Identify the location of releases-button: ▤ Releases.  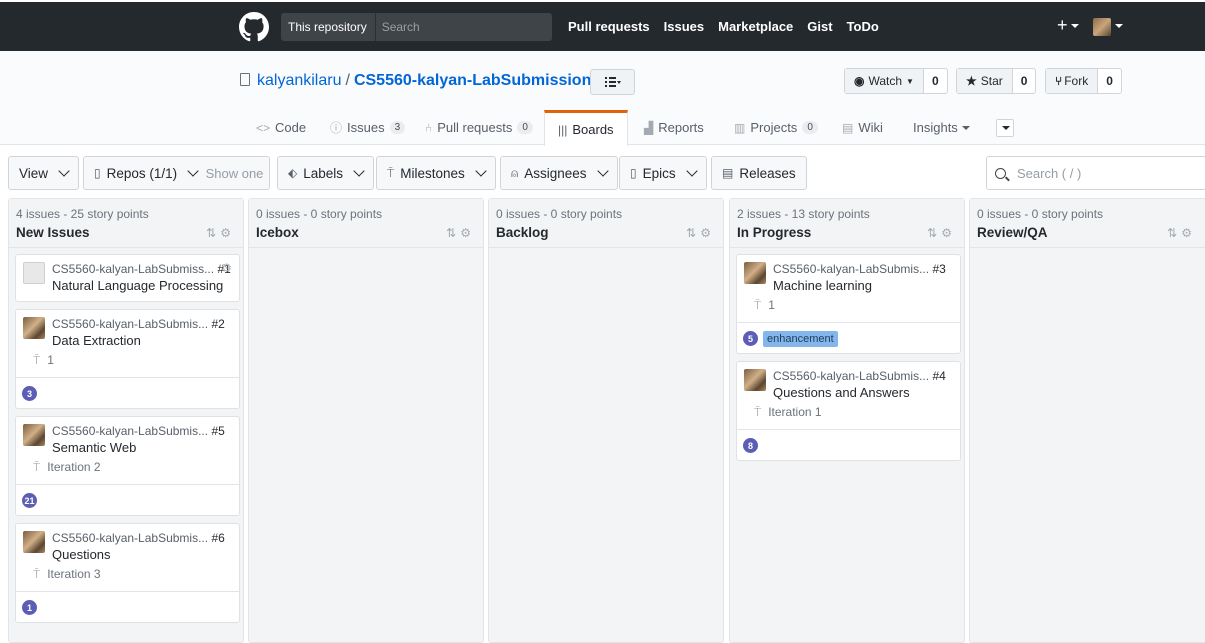
(759, 173).